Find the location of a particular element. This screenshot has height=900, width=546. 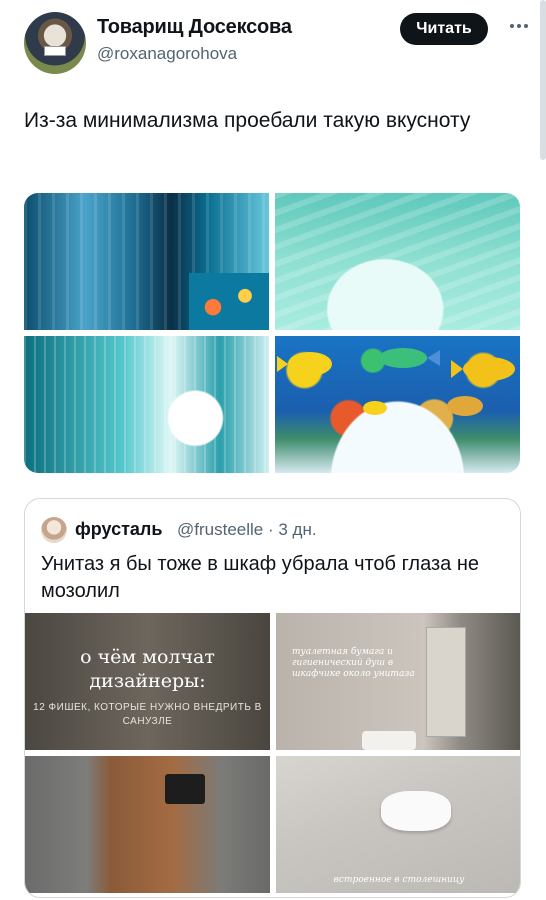

follow-button: Читать is located at coordinates (444, 29).